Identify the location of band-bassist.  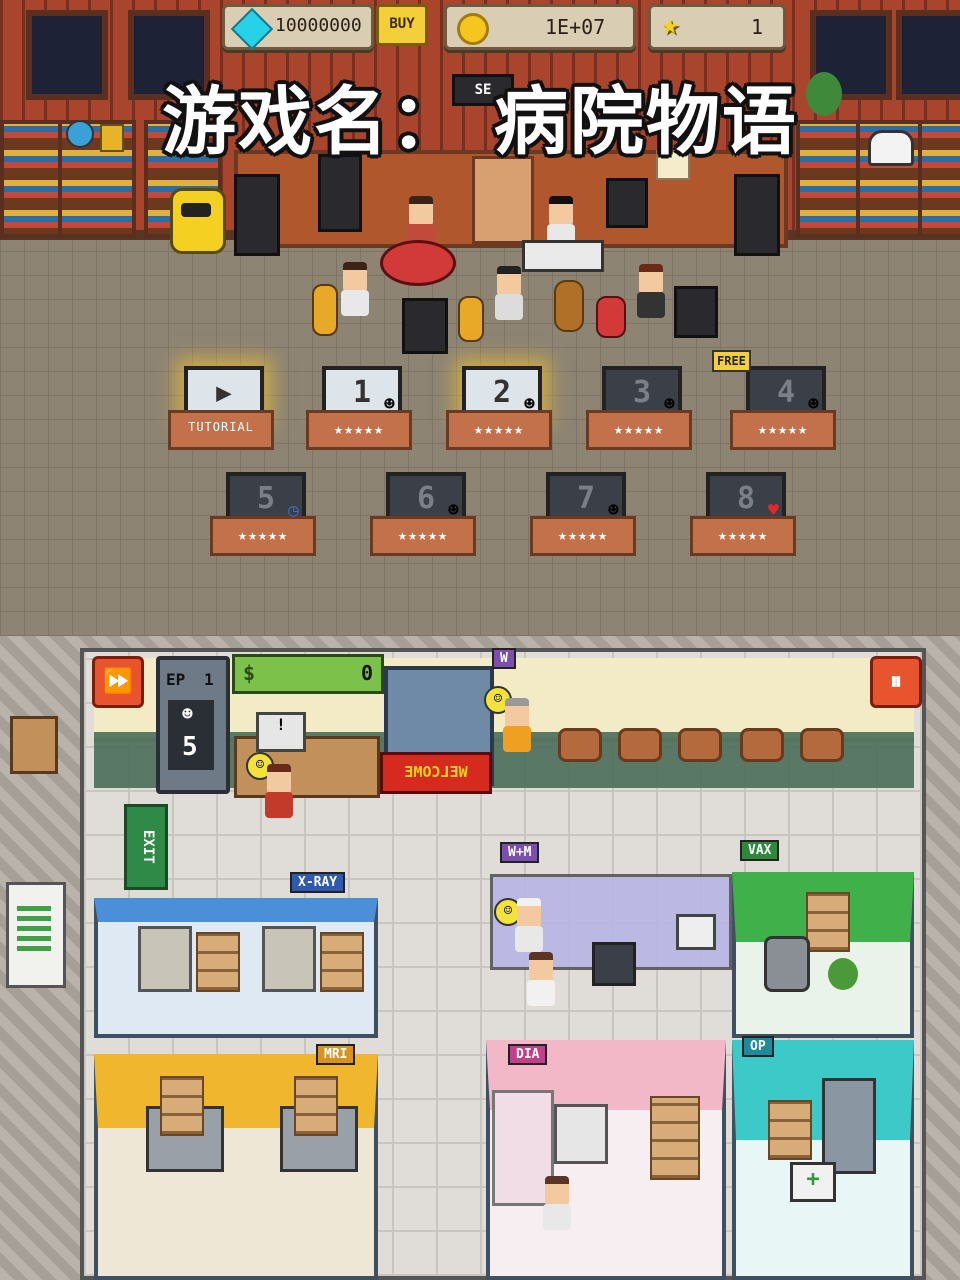
(651, 291).